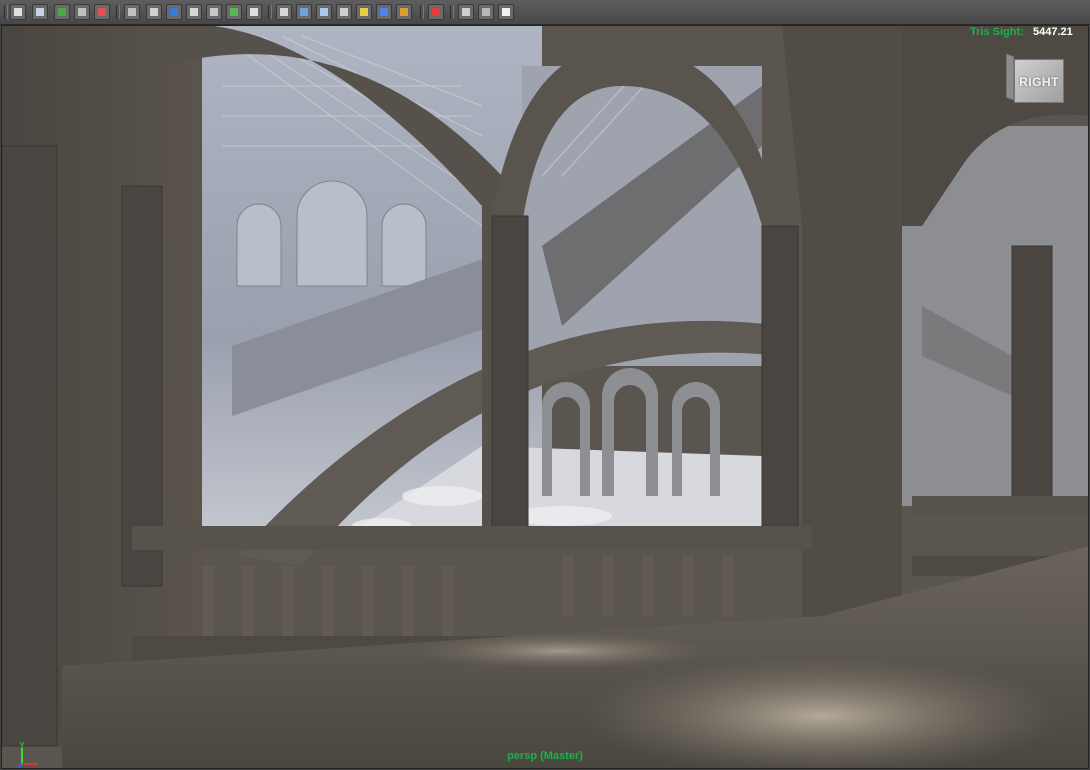 The height and width of the screenshot is (770, 1090). I want to click on xray-joints-icon, so click(506, 12).